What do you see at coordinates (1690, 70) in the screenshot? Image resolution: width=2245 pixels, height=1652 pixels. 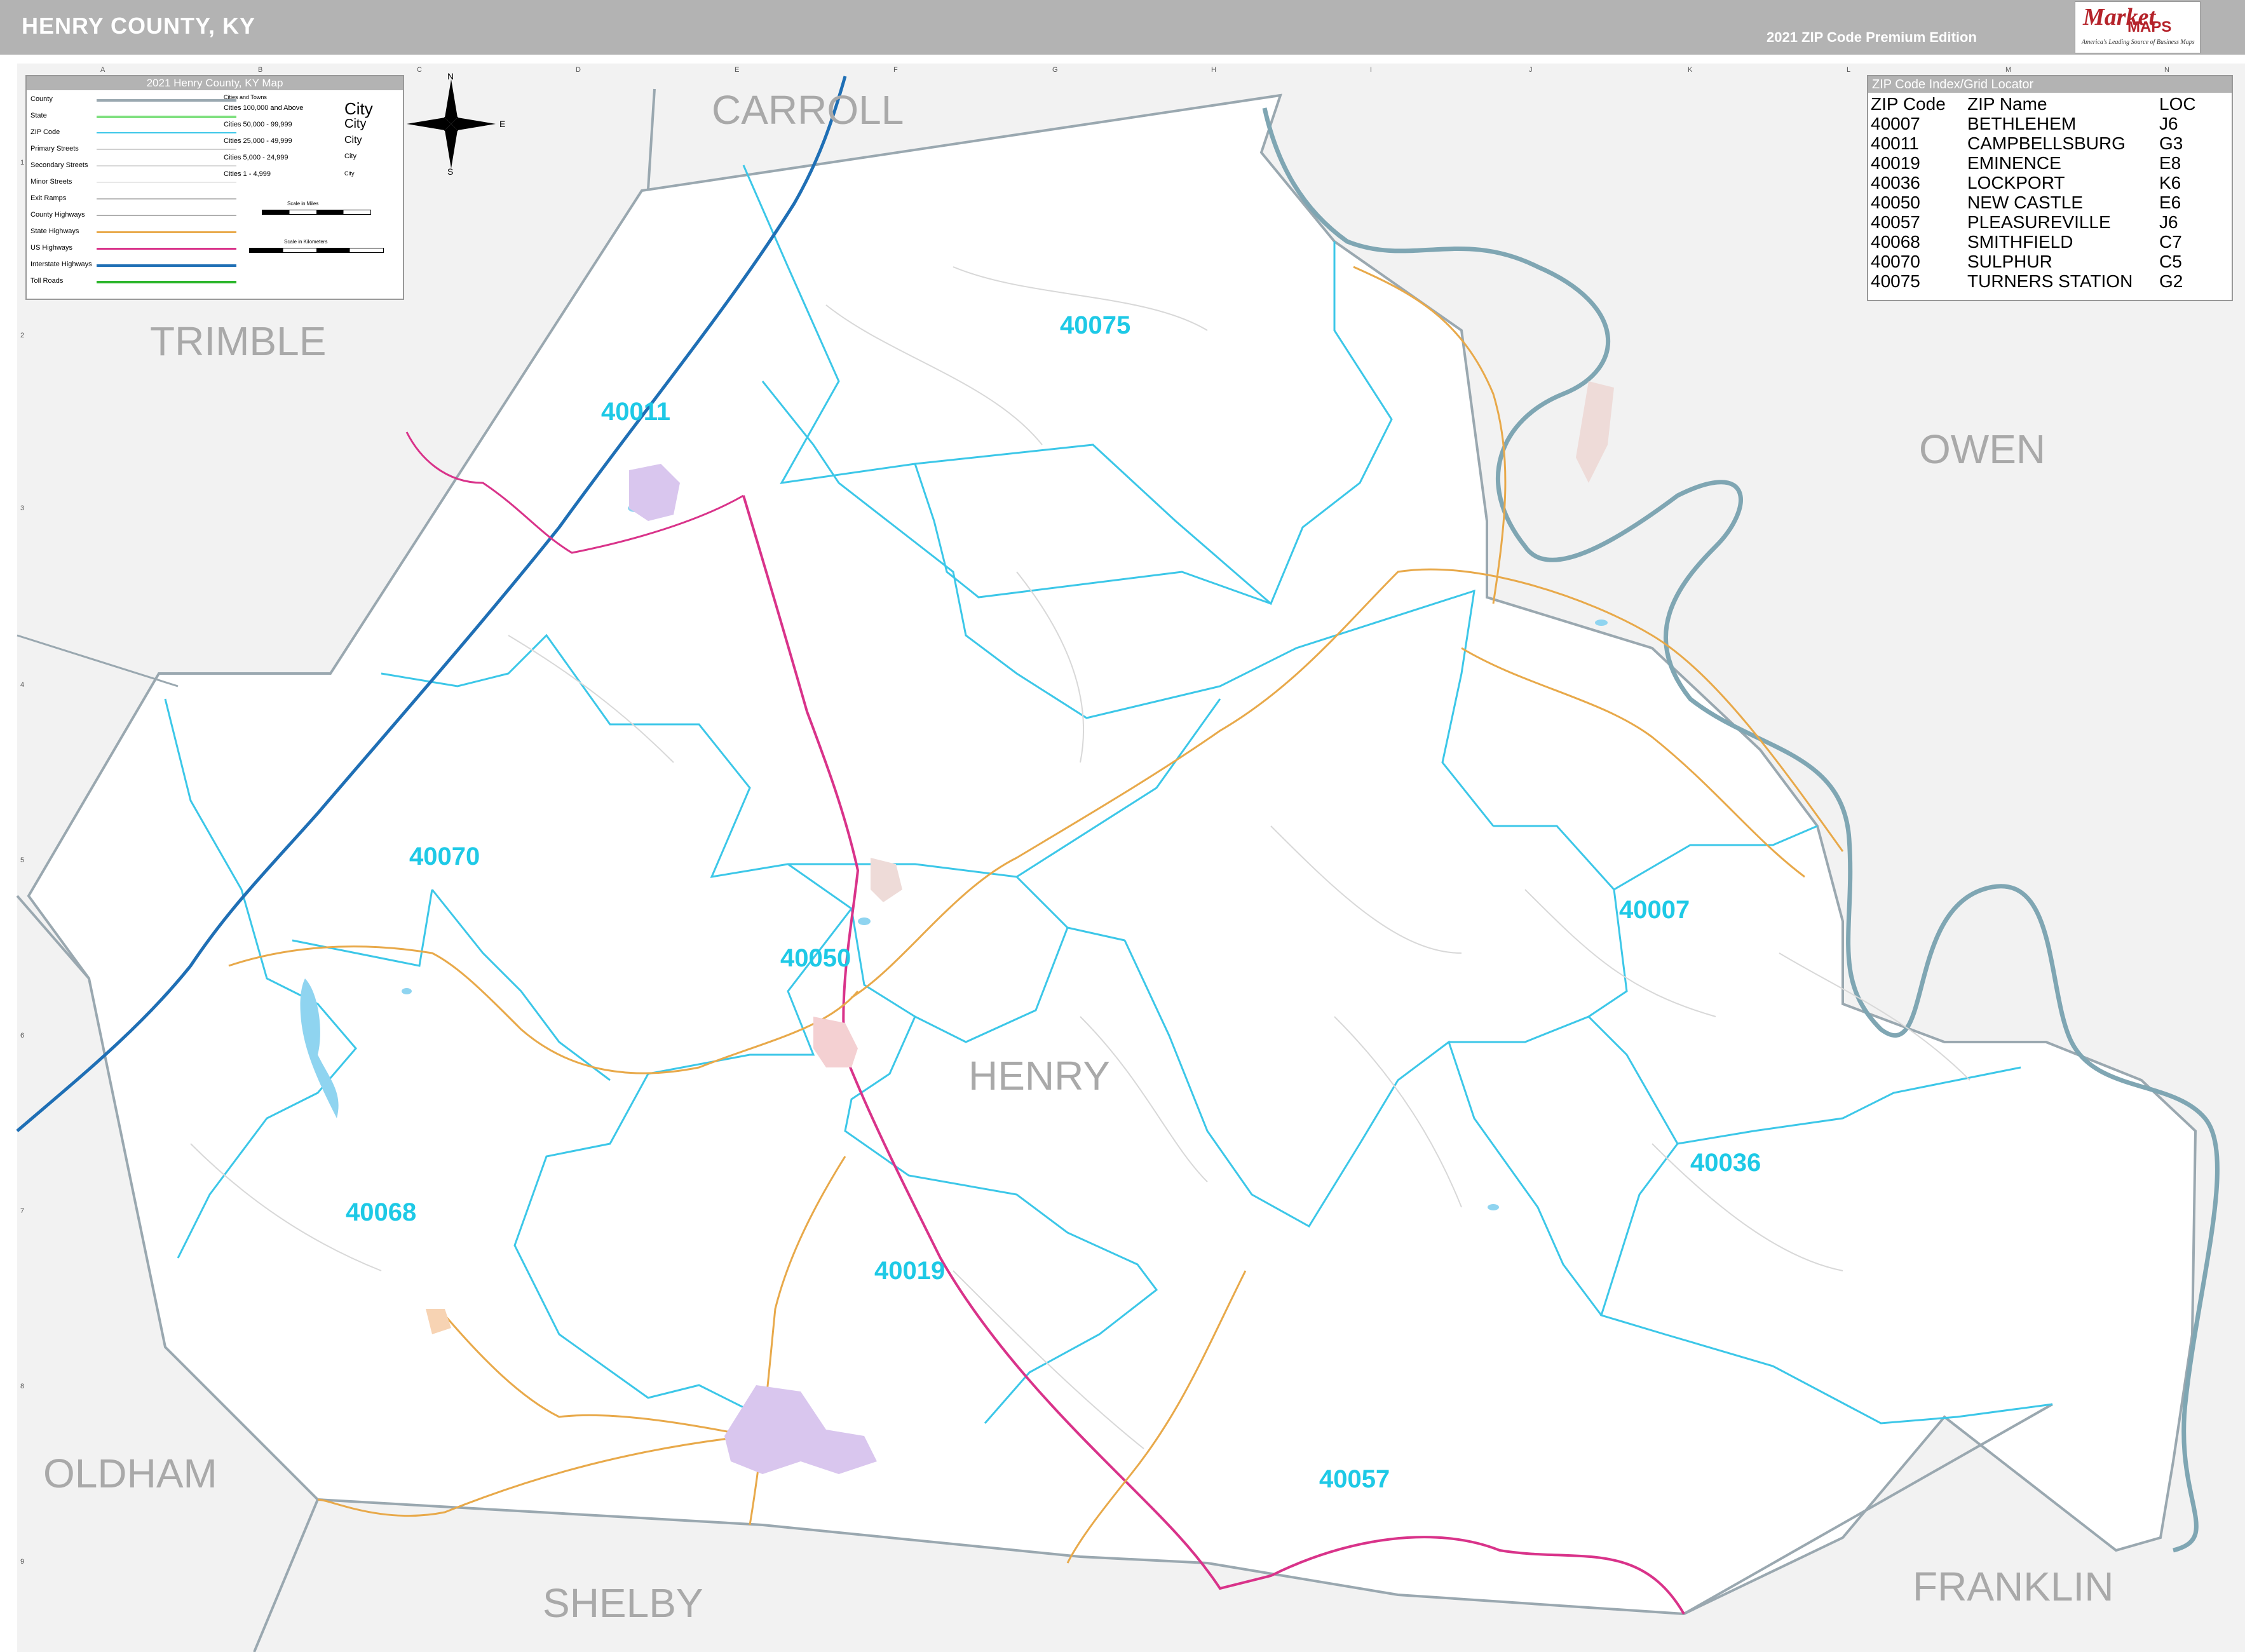 I see `grid-col-k: K` at bounding box center [1690, 70].